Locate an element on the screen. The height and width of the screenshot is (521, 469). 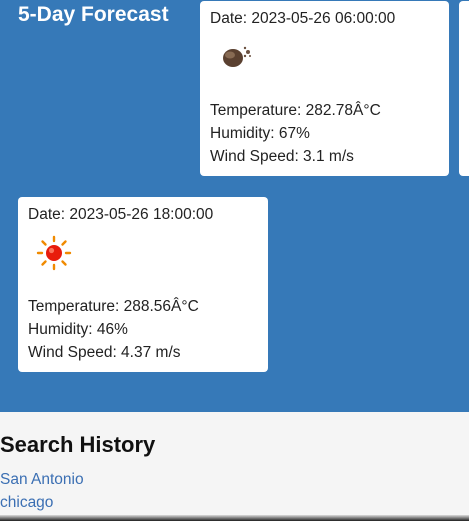
history-list-item: San Antonio is located at coordinates (42, 479).